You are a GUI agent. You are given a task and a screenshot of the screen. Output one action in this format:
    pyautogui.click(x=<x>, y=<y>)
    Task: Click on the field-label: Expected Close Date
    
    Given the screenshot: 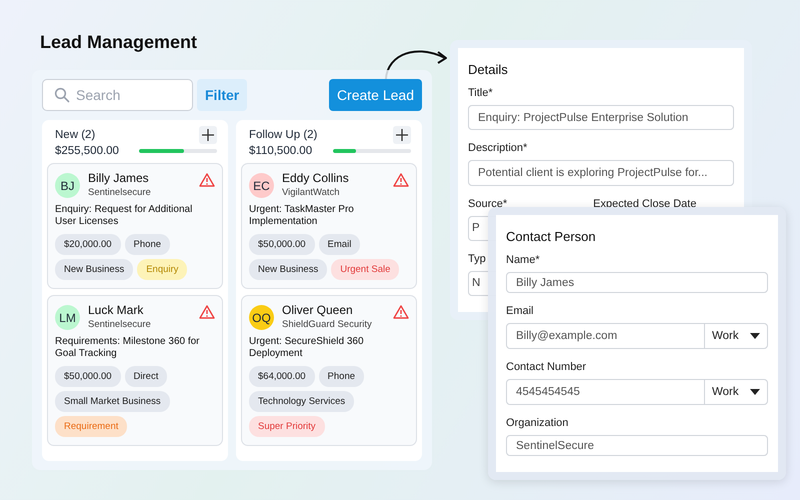 What is the action you would take?
    pyautogui.click(x=644, y=204)
    